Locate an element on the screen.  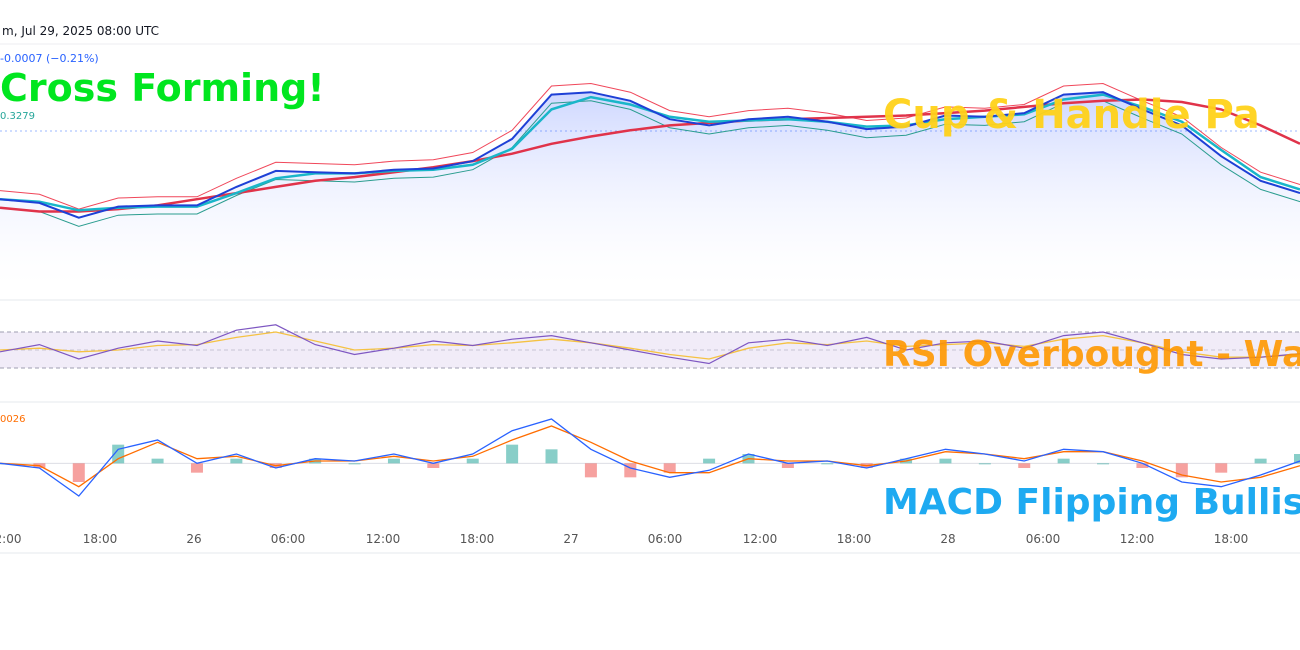
x-tick-label: 28 is located at coordinates (948, 539).